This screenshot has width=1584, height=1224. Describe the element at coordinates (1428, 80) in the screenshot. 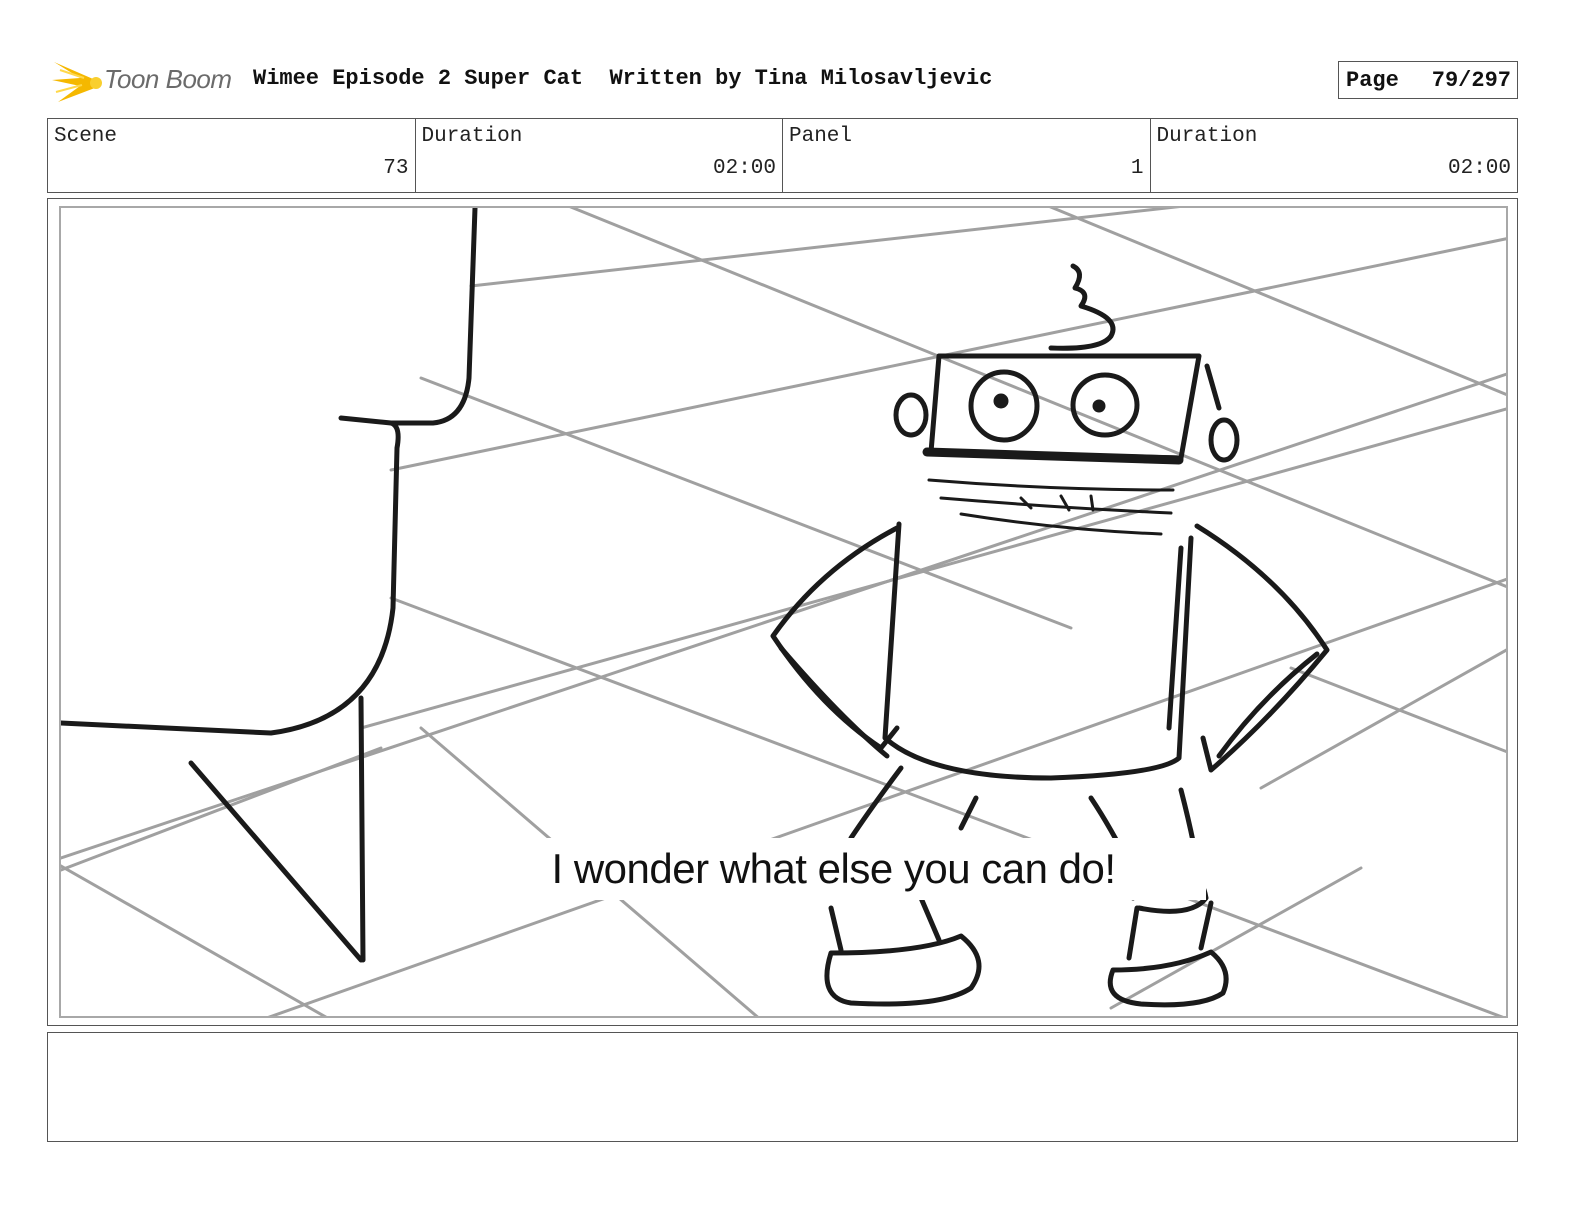

I see `page-indicator: Page 79/297` at that location.